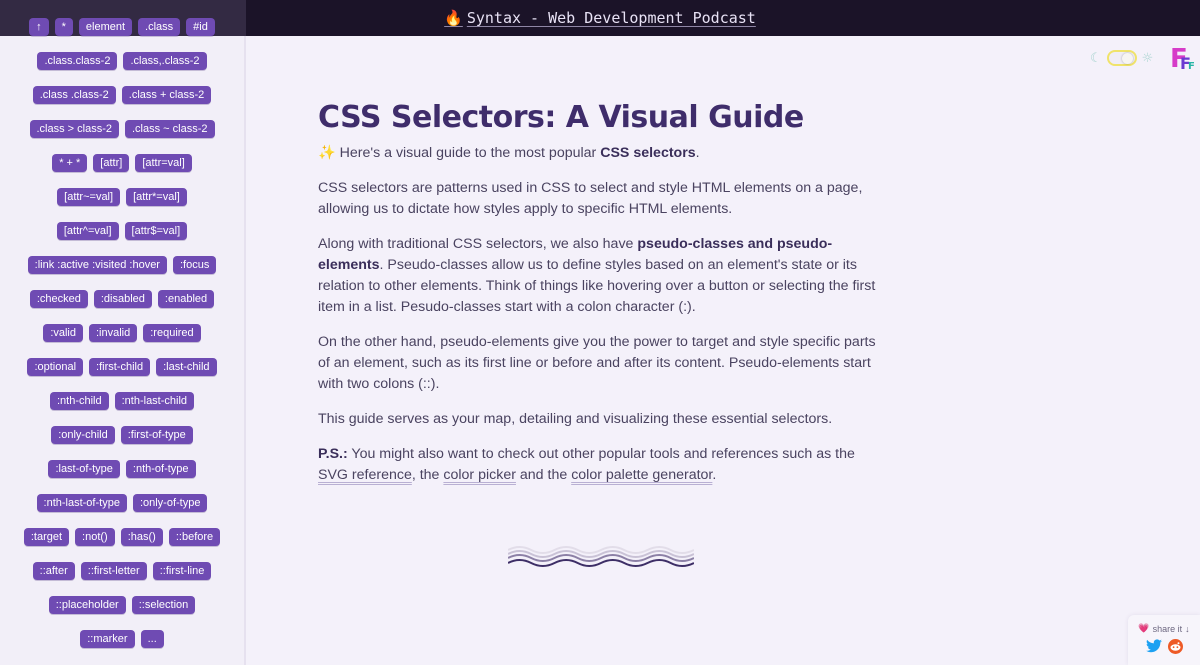 The image size is (1200, 665). What do you see at coordinates (170, 503) in the screenshot?
I see `selector-tag: :only-of-type` at bounding box center [170, 503].